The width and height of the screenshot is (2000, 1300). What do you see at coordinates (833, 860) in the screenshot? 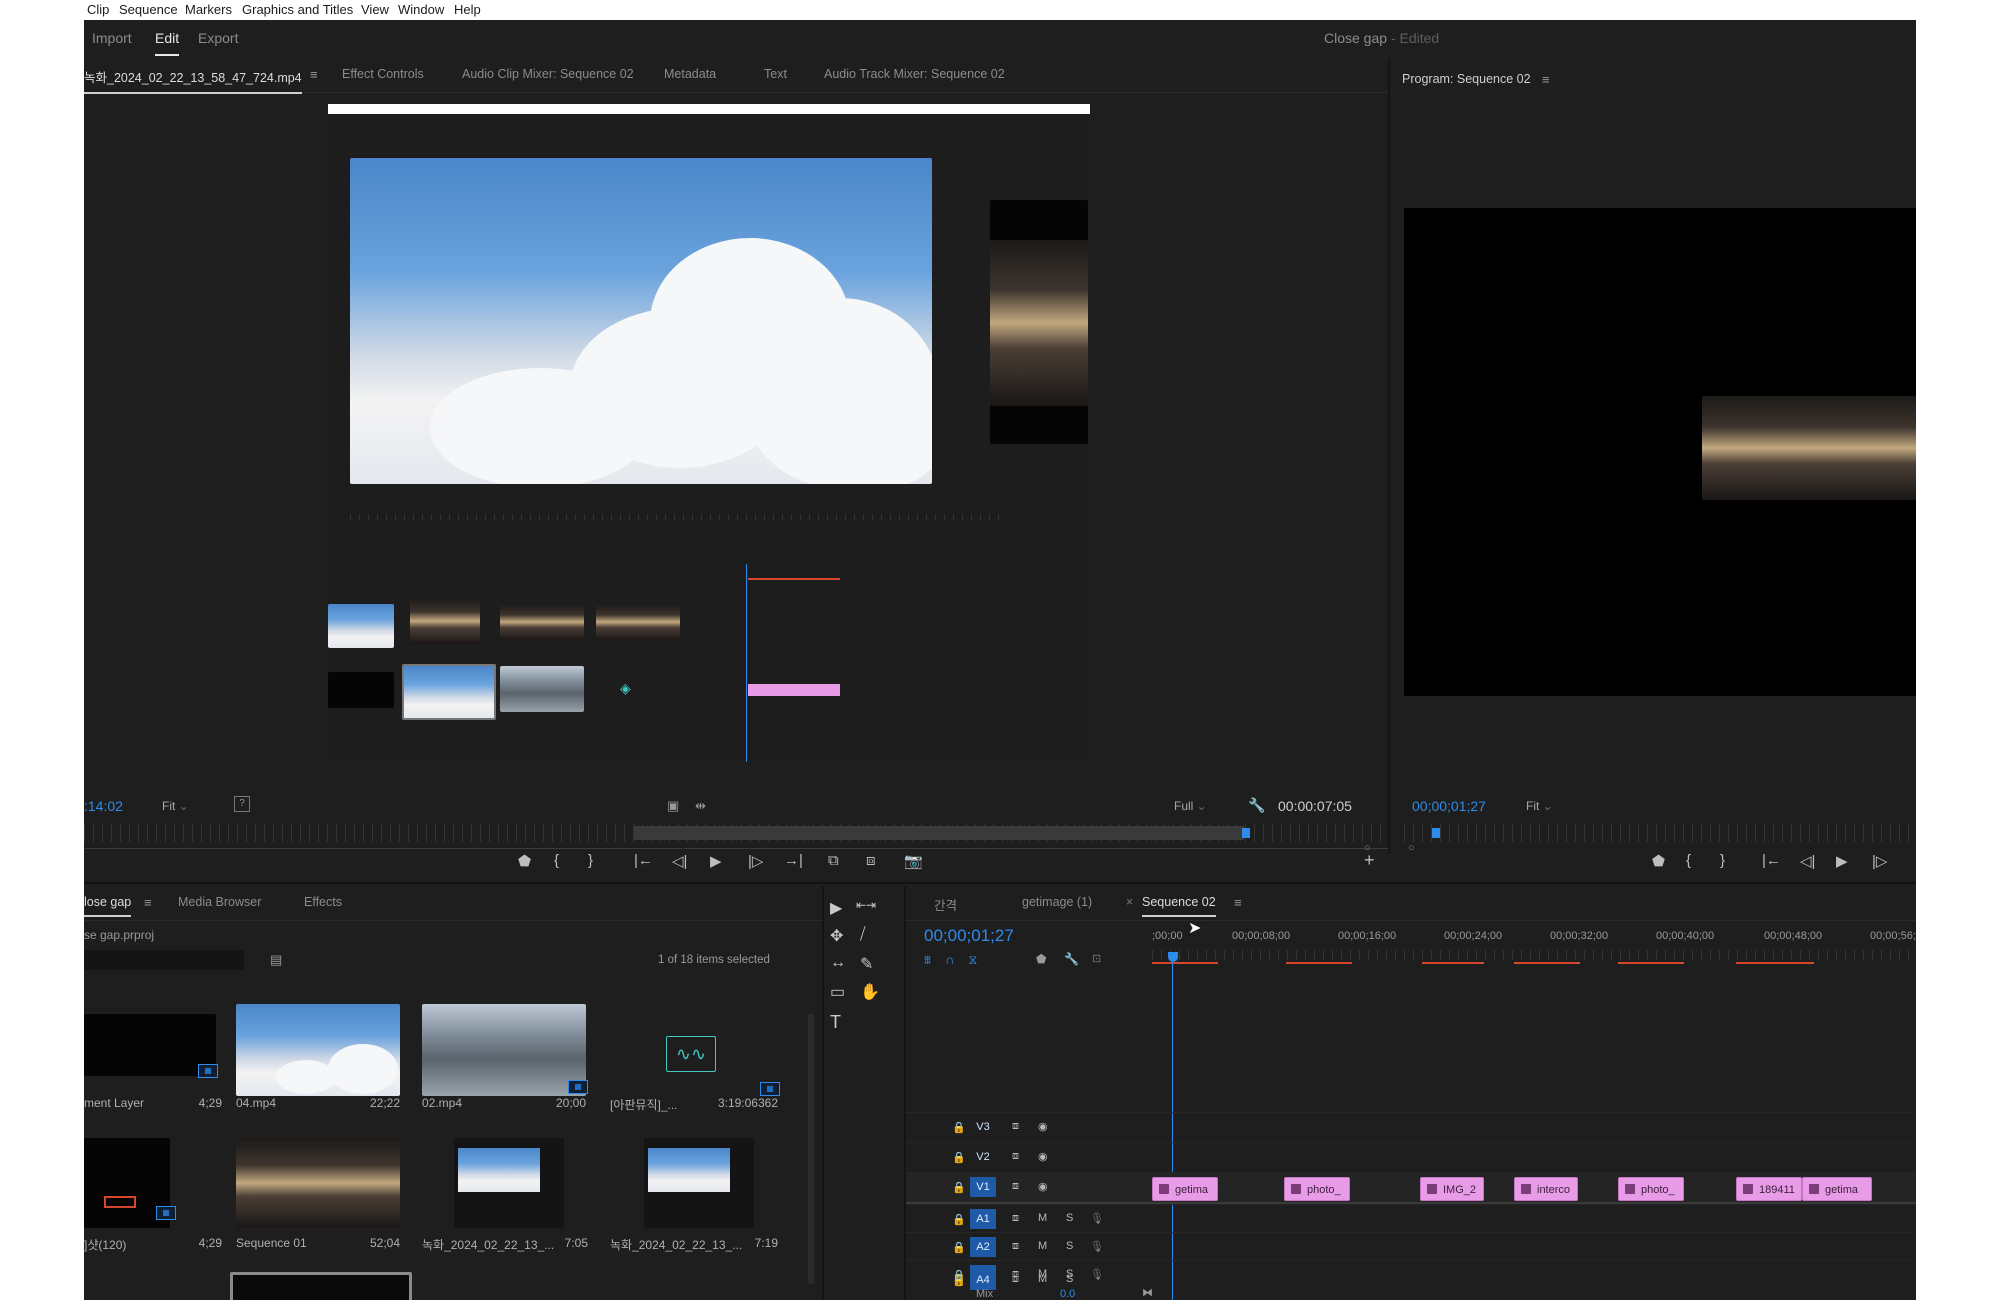
I see `insert-button: ⧉` at bounding box center [833, 860].